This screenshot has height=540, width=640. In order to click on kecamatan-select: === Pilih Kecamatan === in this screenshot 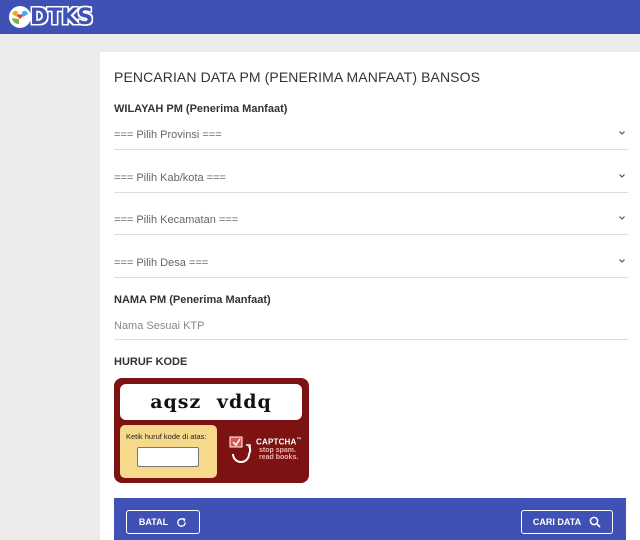, I will do `click(371, 221)`.